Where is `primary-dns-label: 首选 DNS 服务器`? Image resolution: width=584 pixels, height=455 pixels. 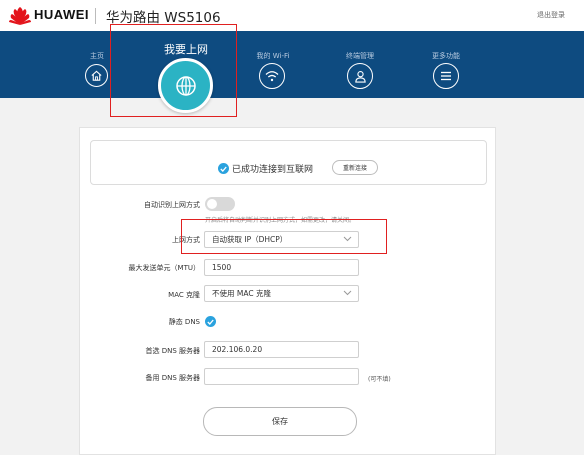
primary-dns-label: 首选 DNS 服务器 is located at coordinates (172, 351).